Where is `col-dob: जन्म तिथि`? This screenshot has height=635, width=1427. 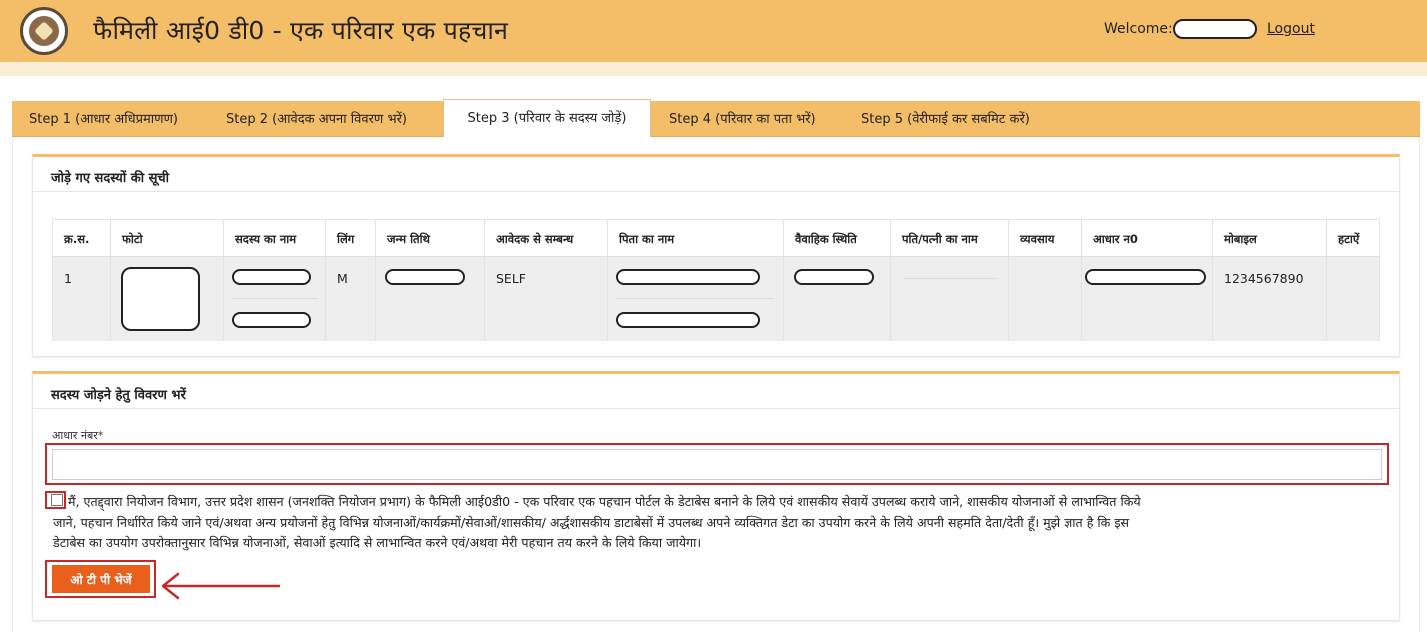
col-dob: जन्म तिथि is located at coordinates (430, 238).